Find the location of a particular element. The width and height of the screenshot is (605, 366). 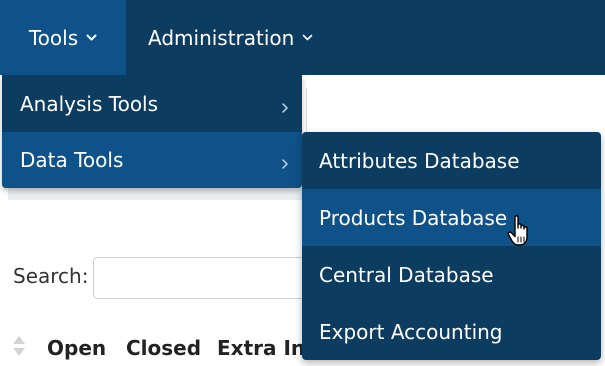

menu-item-attributes-database: Attributes Database is located at coordinates (451, 160).